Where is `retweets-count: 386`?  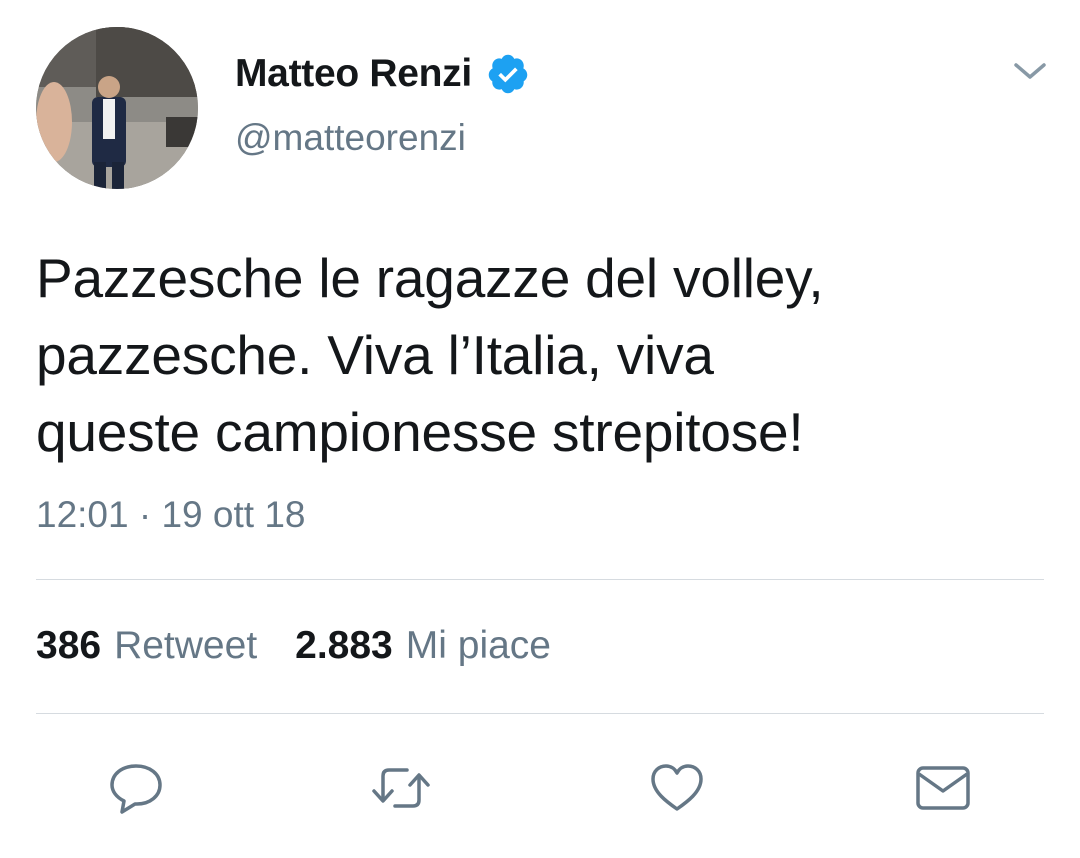
retweets-count: 386 is located at coordinates (69, 645).